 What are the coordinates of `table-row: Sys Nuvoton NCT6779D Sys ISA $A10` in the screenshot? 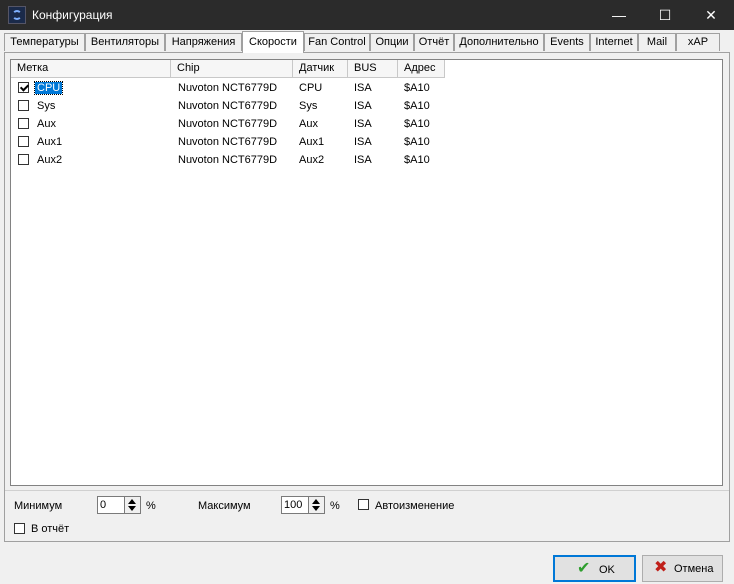 It's located at (366, 106).